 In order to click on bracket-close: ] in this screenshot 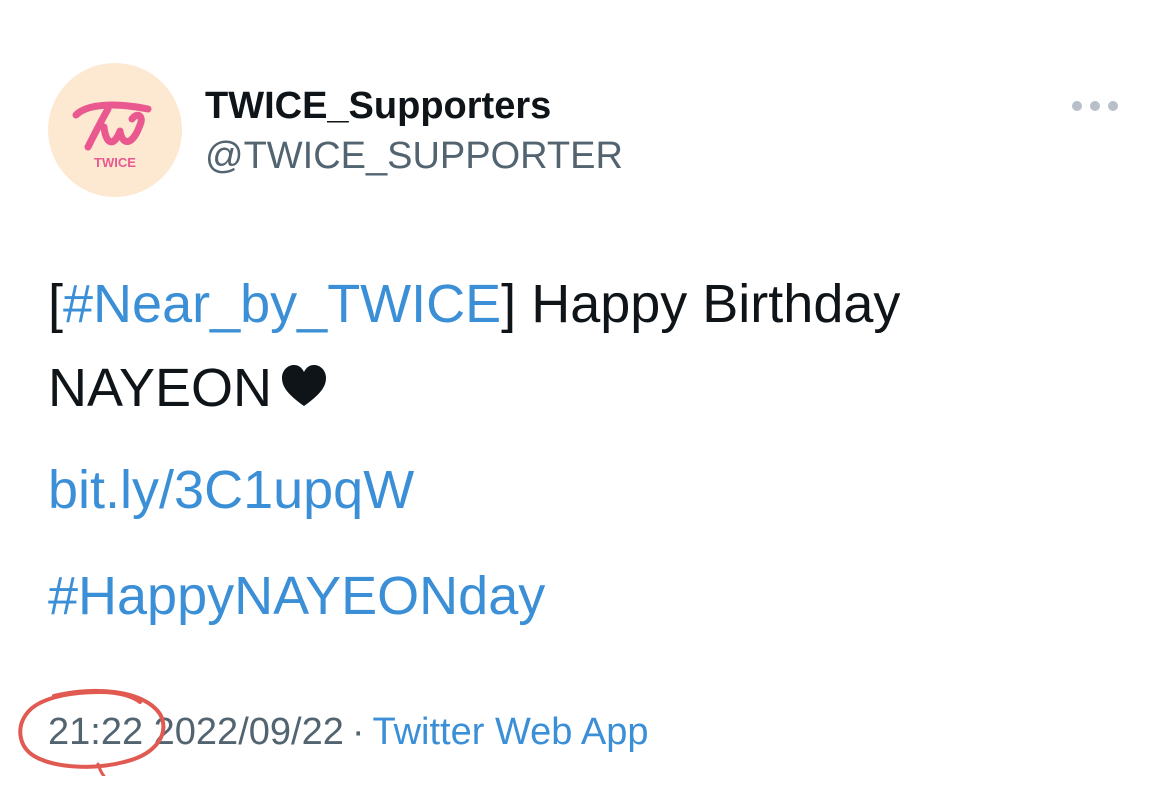, I will do `click(509, 304)`.